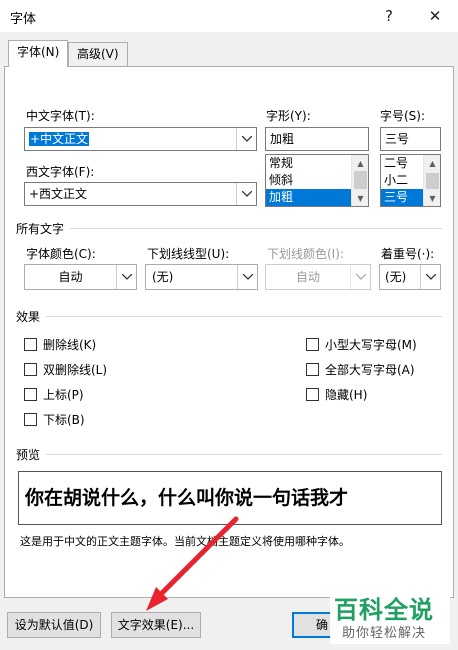 The height and width of the screenshot is (650, 458). What do you see at coordinates (229, 316) in the screenshot?
I see `effects-section: 效果` at bounding box center [229, 316].